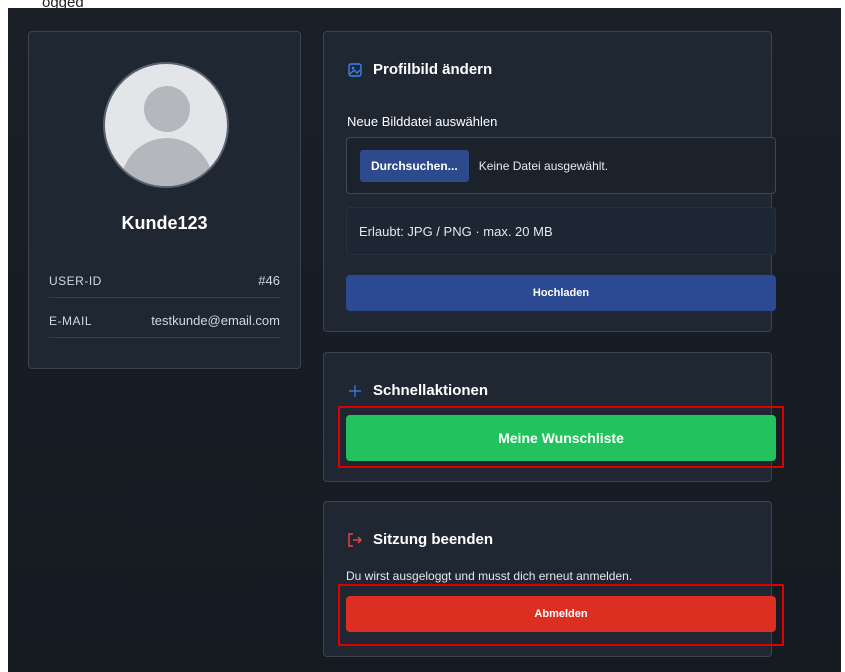  What do you see at coordinates (355, 70) in the screenshot?
I see `image-icon` at bounding box center [355, 70].